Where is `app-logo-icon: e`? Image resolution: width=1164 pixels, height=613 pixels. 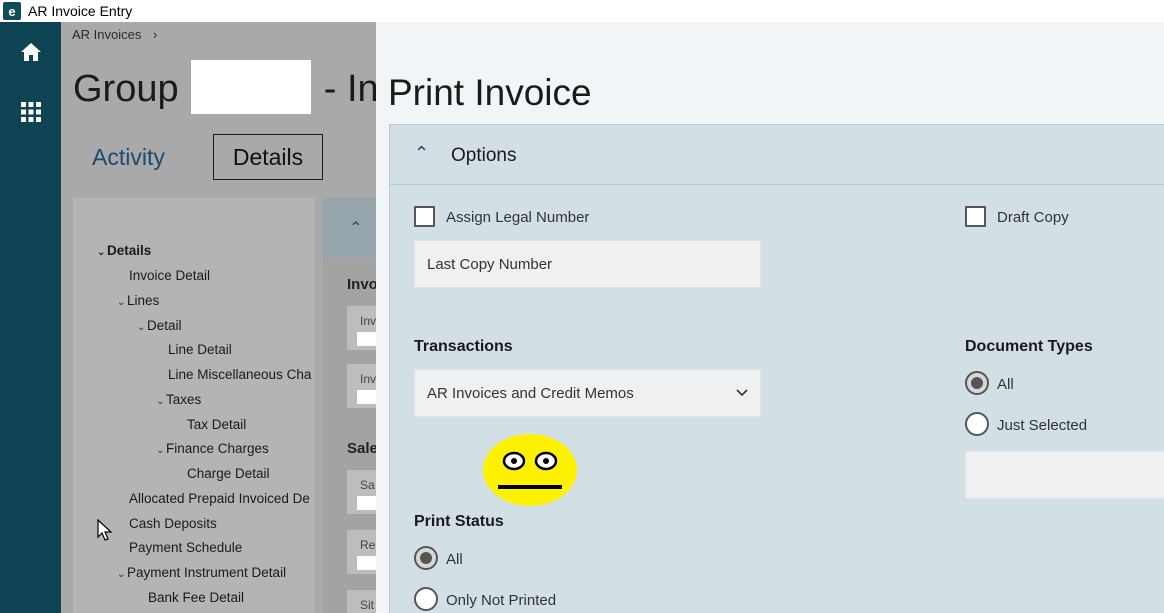
app-logo-icon: e is located at coordinates (12, 11).